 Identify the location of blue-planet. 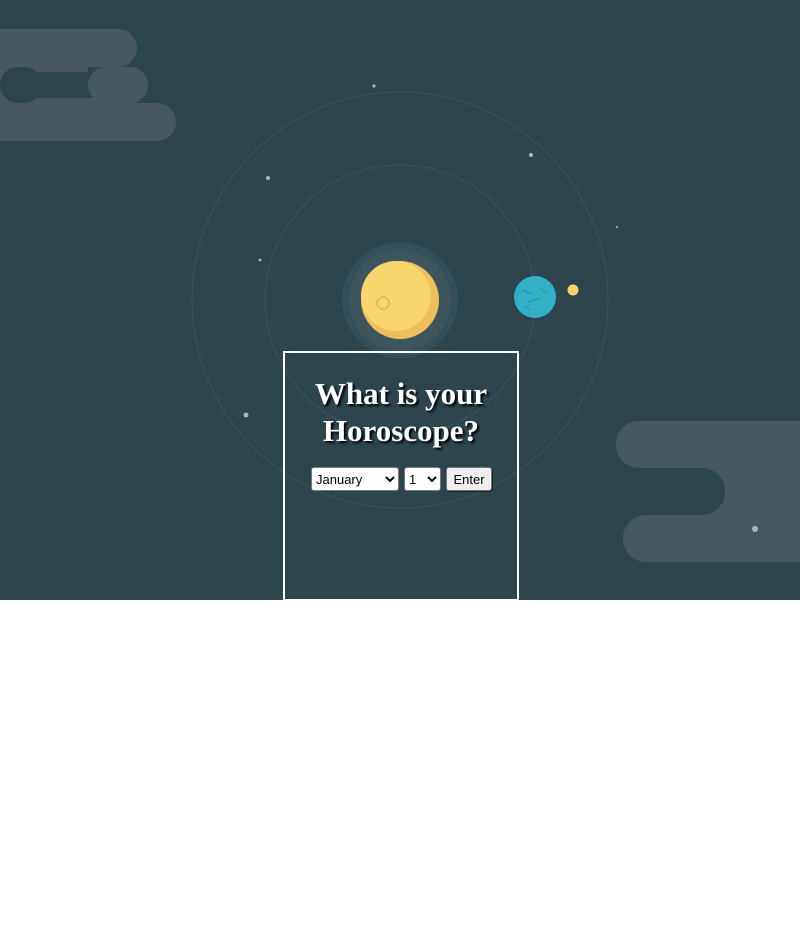
(535, 297).